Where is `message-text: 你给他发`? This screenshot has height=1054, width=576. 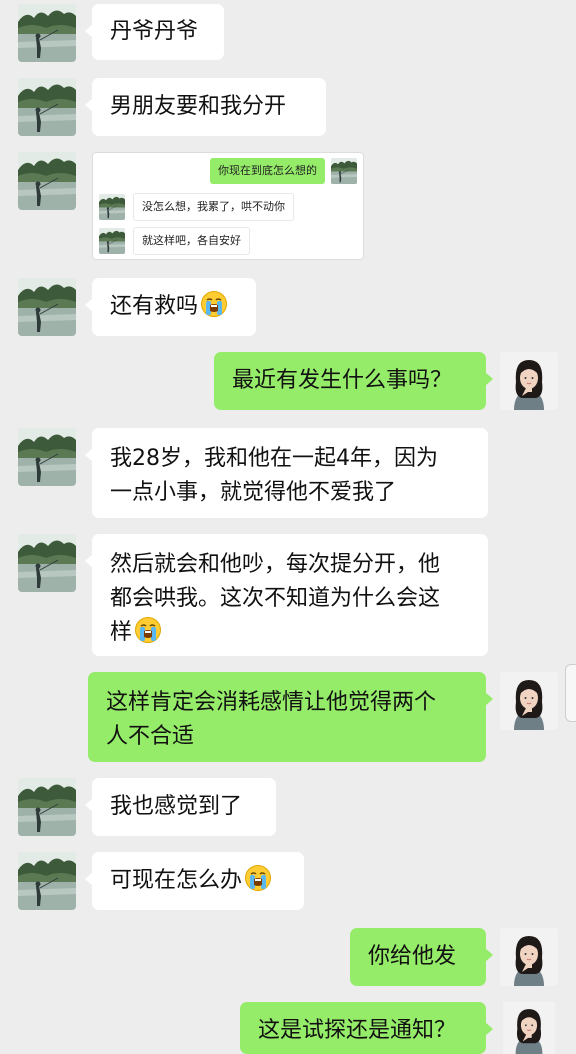
message-text: 你给他发 is located at coordinates (412, 956).